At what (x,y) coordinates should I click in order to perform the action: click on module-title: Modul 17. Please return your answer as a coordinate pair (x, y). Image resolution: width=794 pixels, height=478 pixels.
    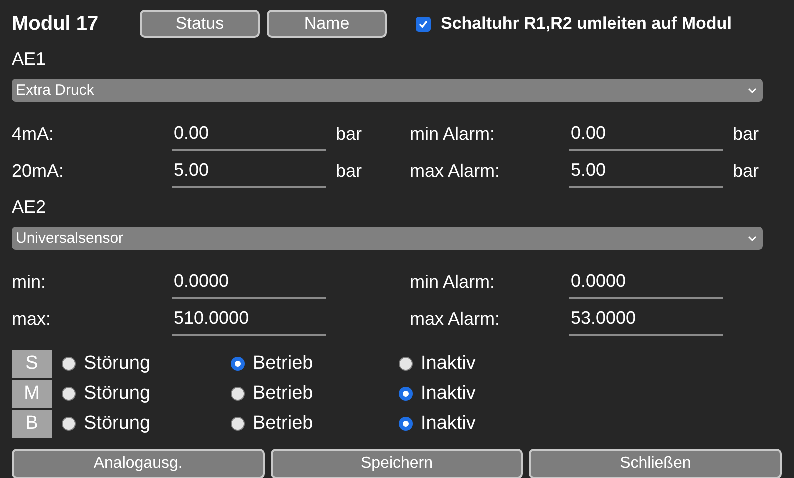
    Looking at the image, I should click on (56, 24).